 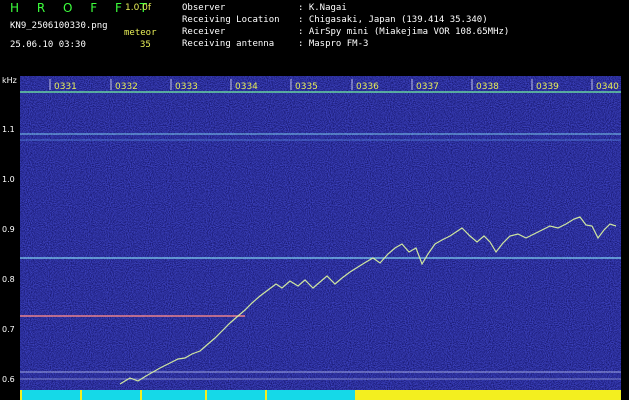 I want to click on bar-yellow-segment, so click(x=488, y=395).